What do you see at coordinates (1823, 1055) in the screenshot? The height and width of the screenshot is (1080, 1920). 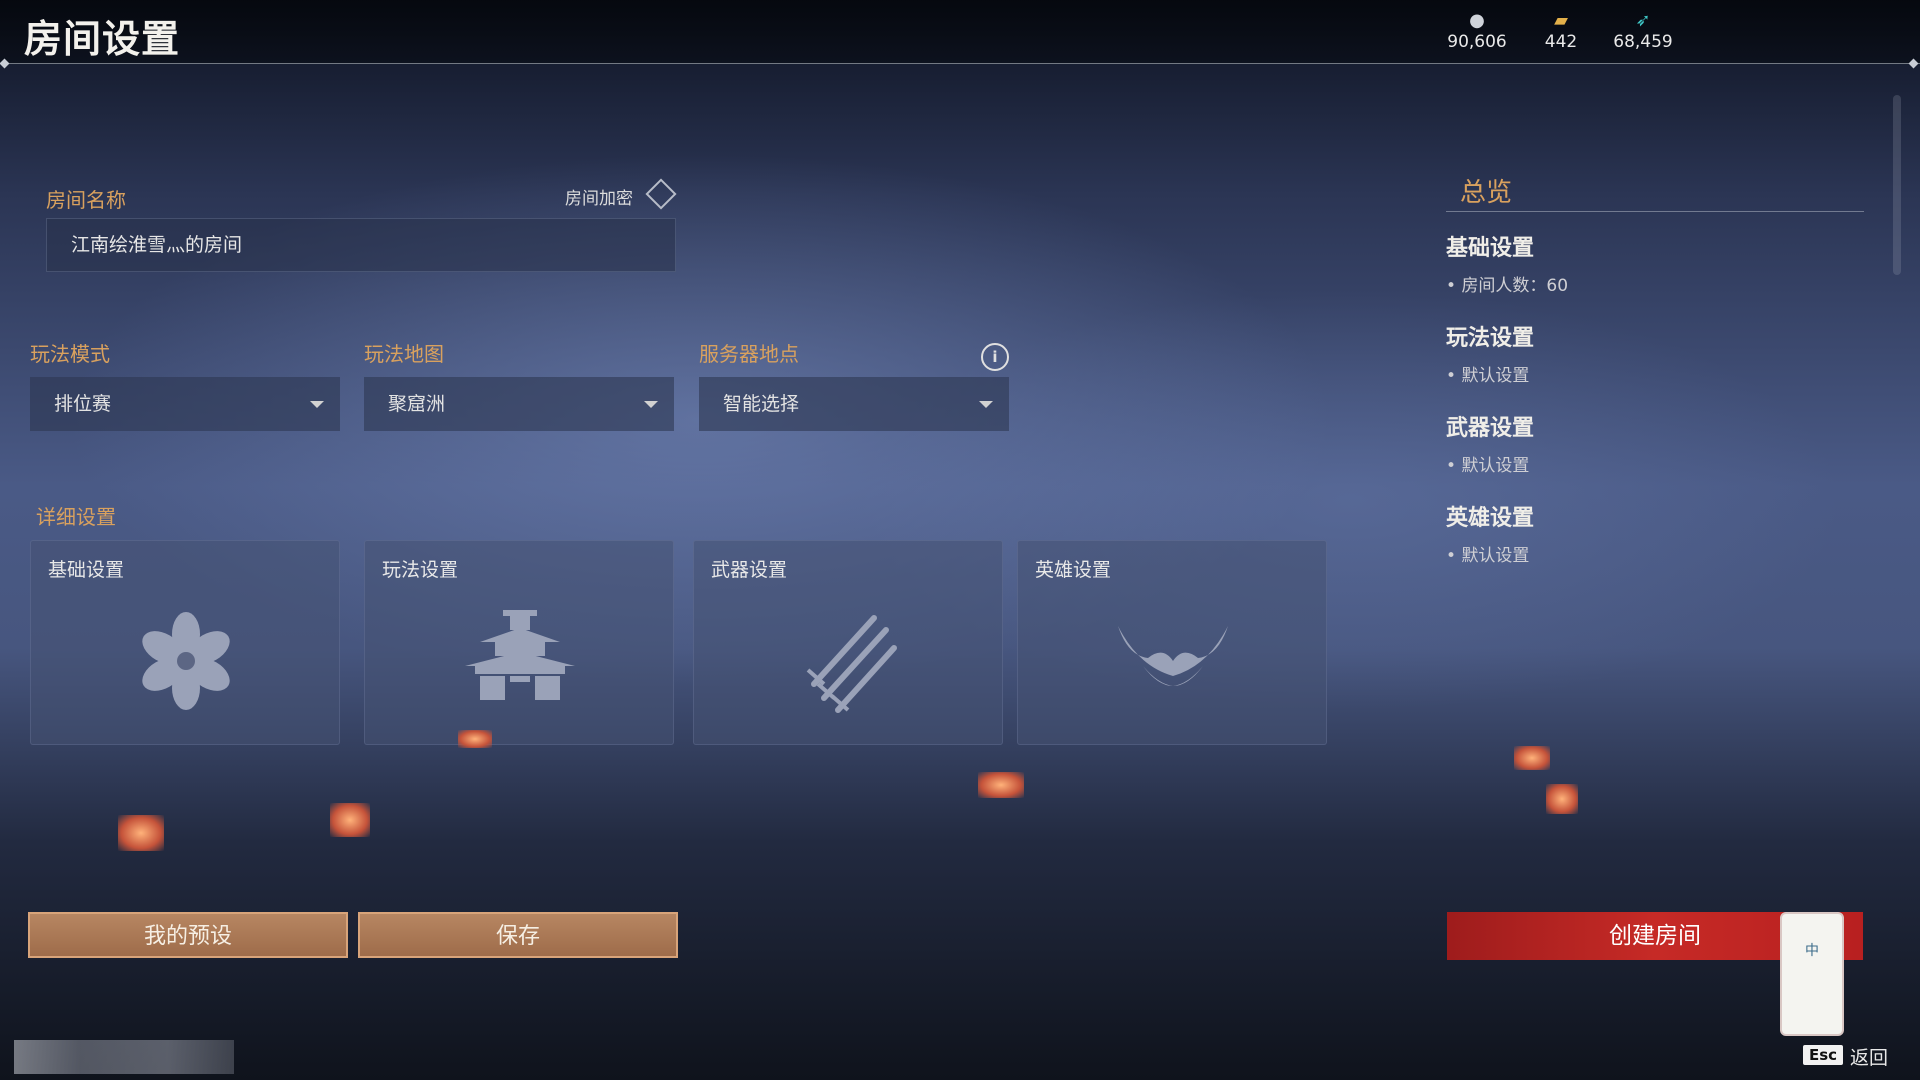 I see `esc-key-hint: Esc` at bounding box center [1823, 1055].